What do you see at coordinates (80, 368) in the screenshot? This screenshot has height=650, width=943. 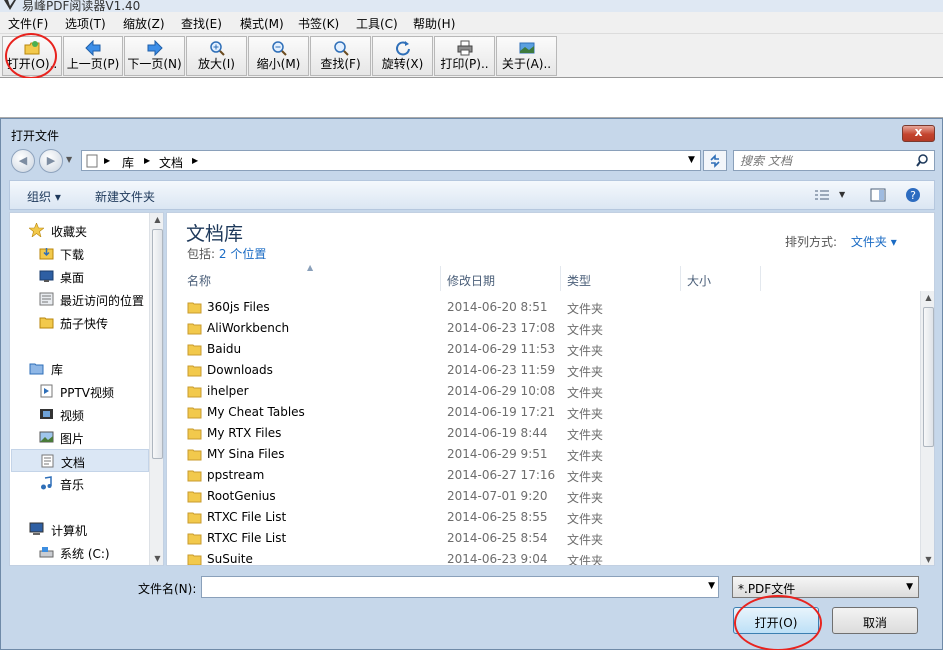 I see `nav-libraries: 库` at bounding box center [80, 368].